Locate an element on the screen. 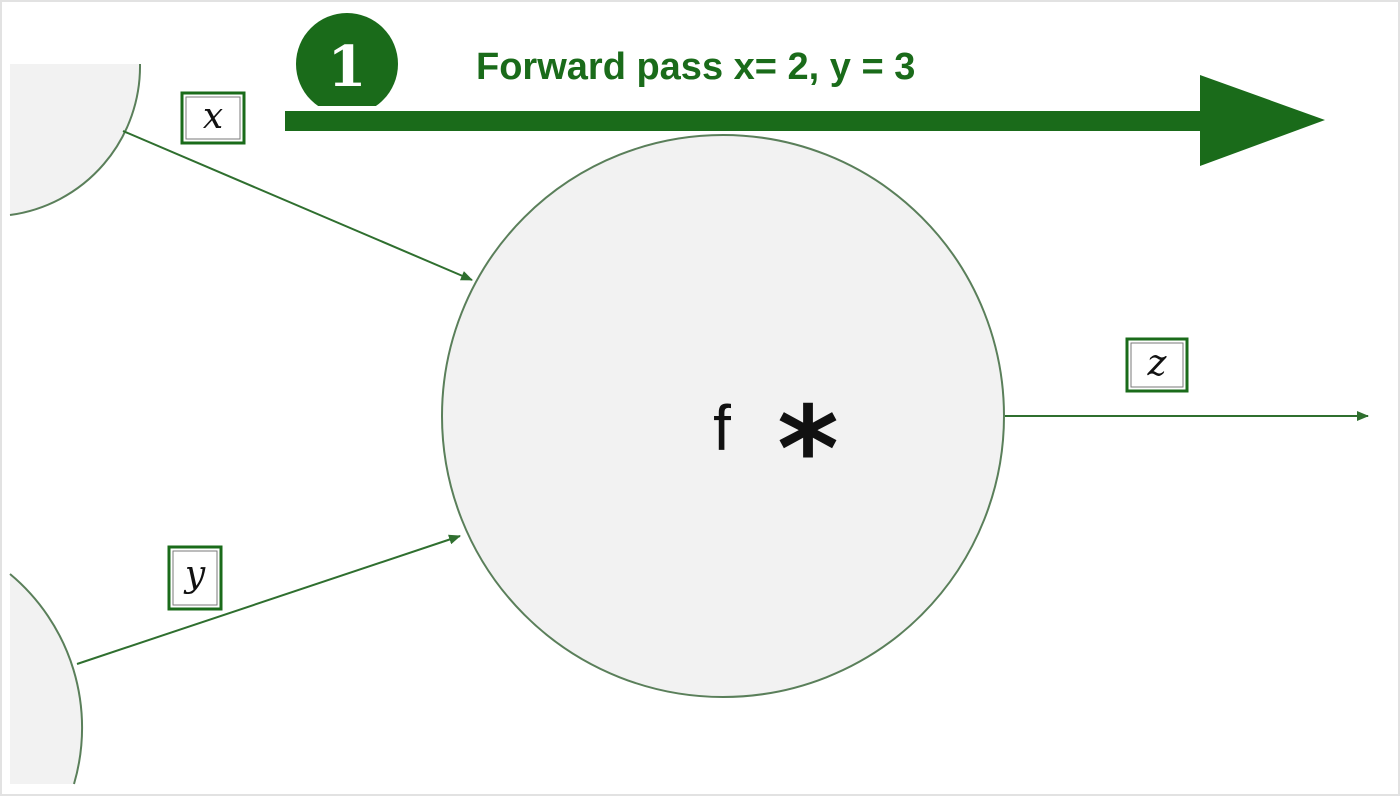 The image size is (1400, 798). label-y: y is located at coordinates (194, 574).